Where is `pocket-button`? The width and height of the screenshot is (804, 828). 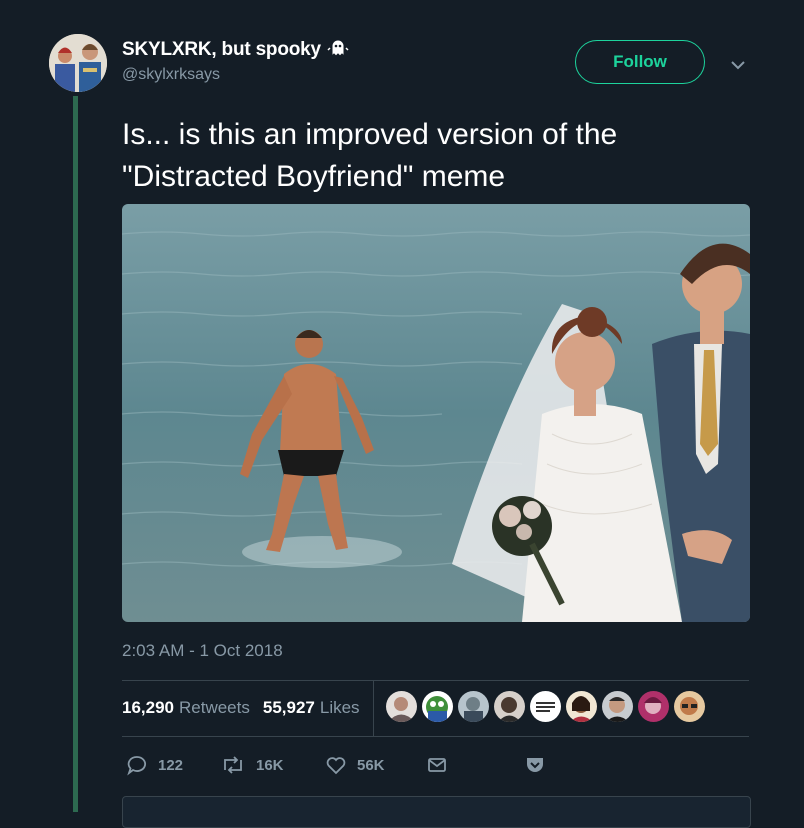 pocket-button is located at coordinates (535, 765).